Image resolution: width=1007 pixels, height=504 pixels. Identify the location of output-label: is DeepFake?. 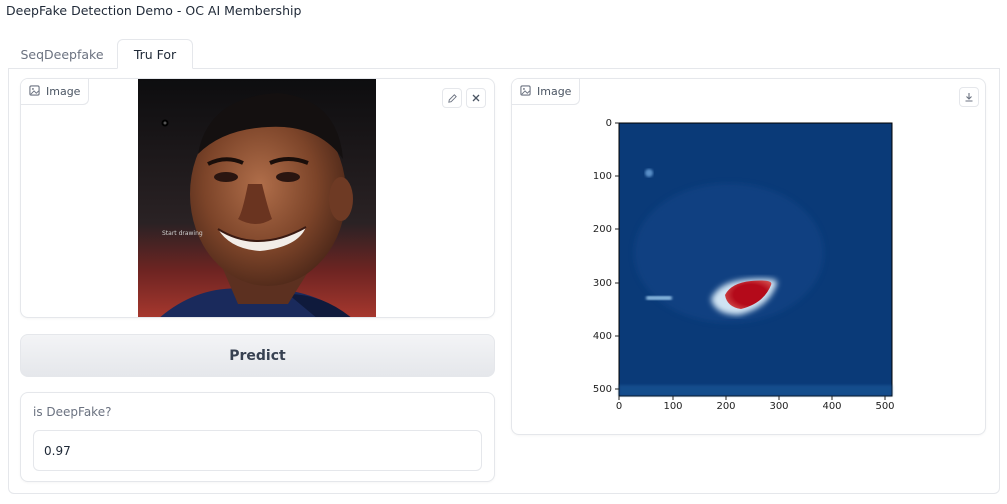
(72, 412).